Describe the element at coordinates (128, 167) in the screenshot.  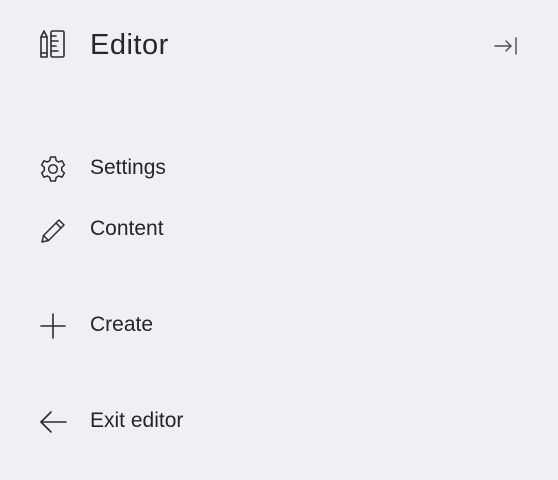
I see `nav-item-label: Settings` at that location.